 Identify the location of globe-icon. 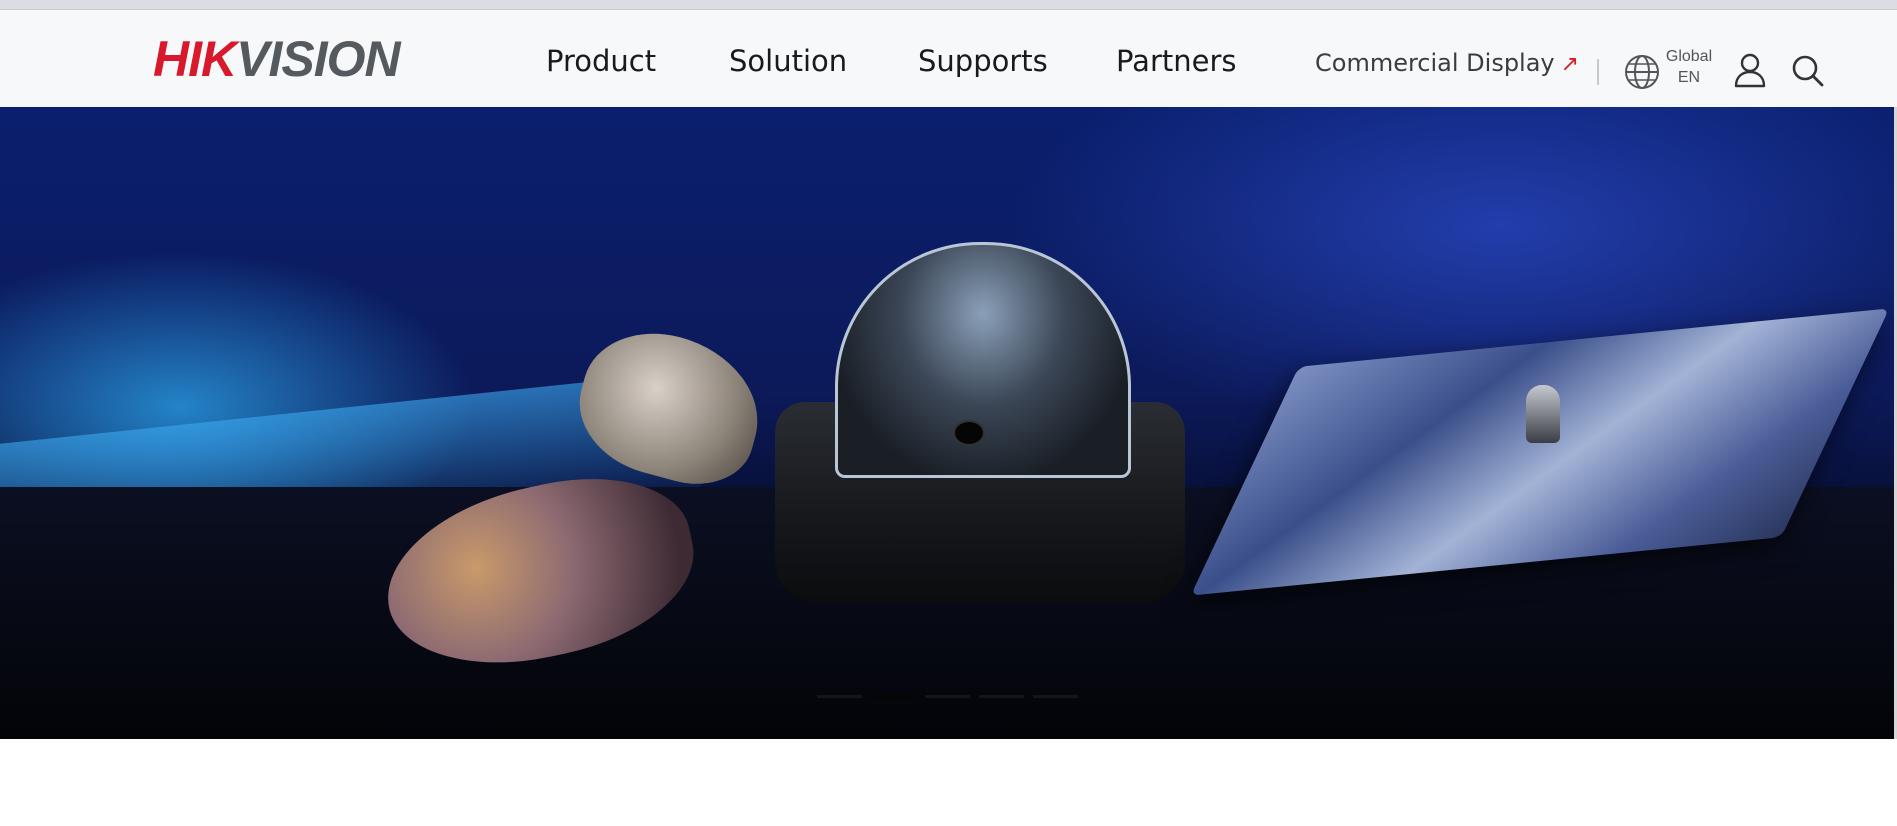
(1642, 72).